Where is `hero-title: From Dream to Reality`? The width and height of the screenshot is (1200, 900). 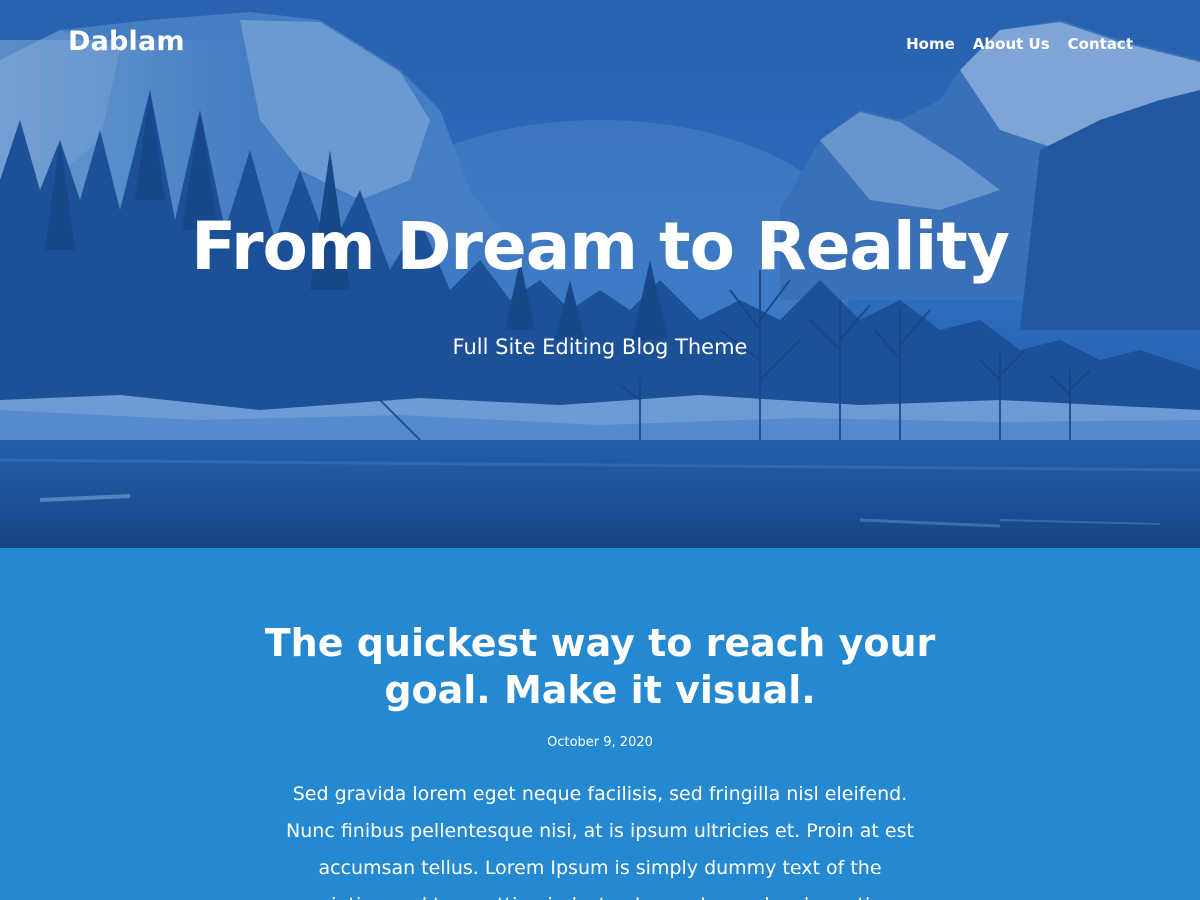
hero-title: From Dream to Reality is located at coordinates (600, 246).